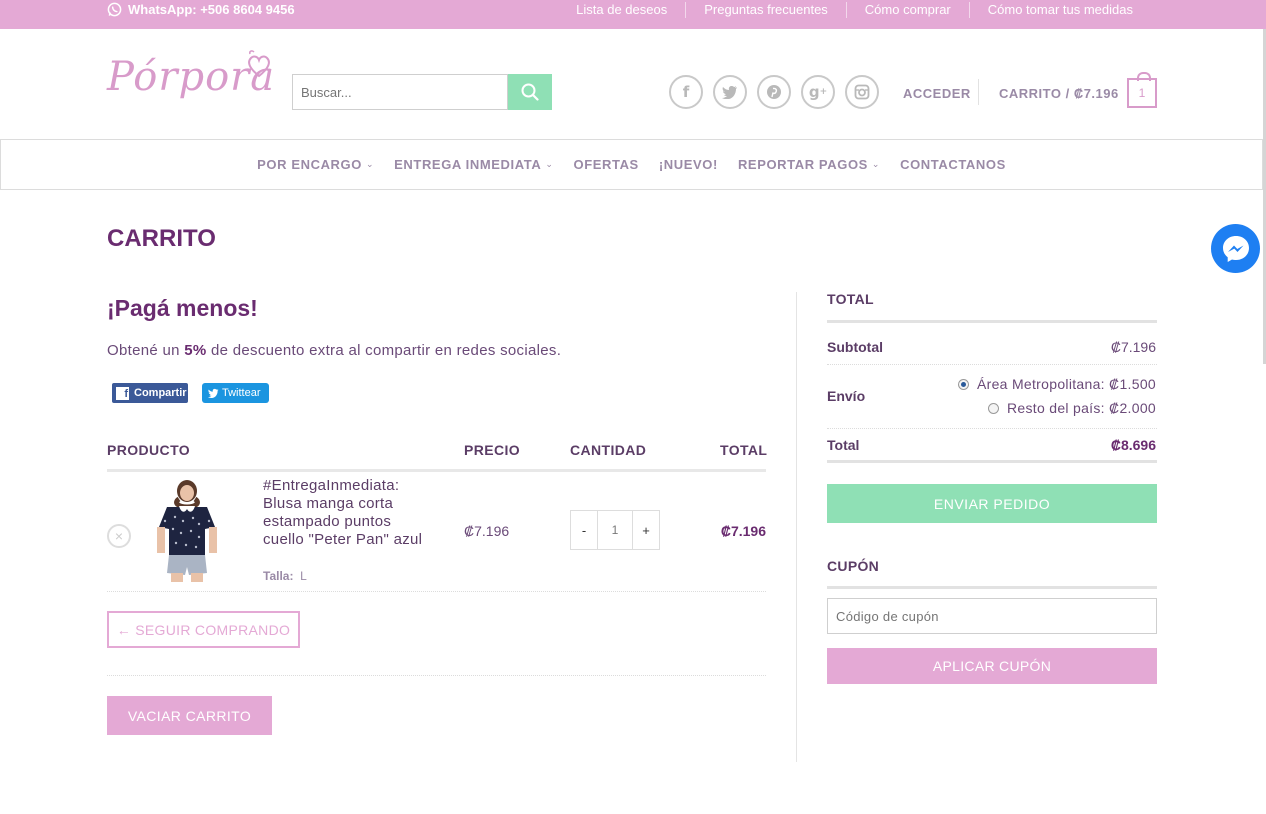  I want to click on coupon-code-input, so click(992, 616).